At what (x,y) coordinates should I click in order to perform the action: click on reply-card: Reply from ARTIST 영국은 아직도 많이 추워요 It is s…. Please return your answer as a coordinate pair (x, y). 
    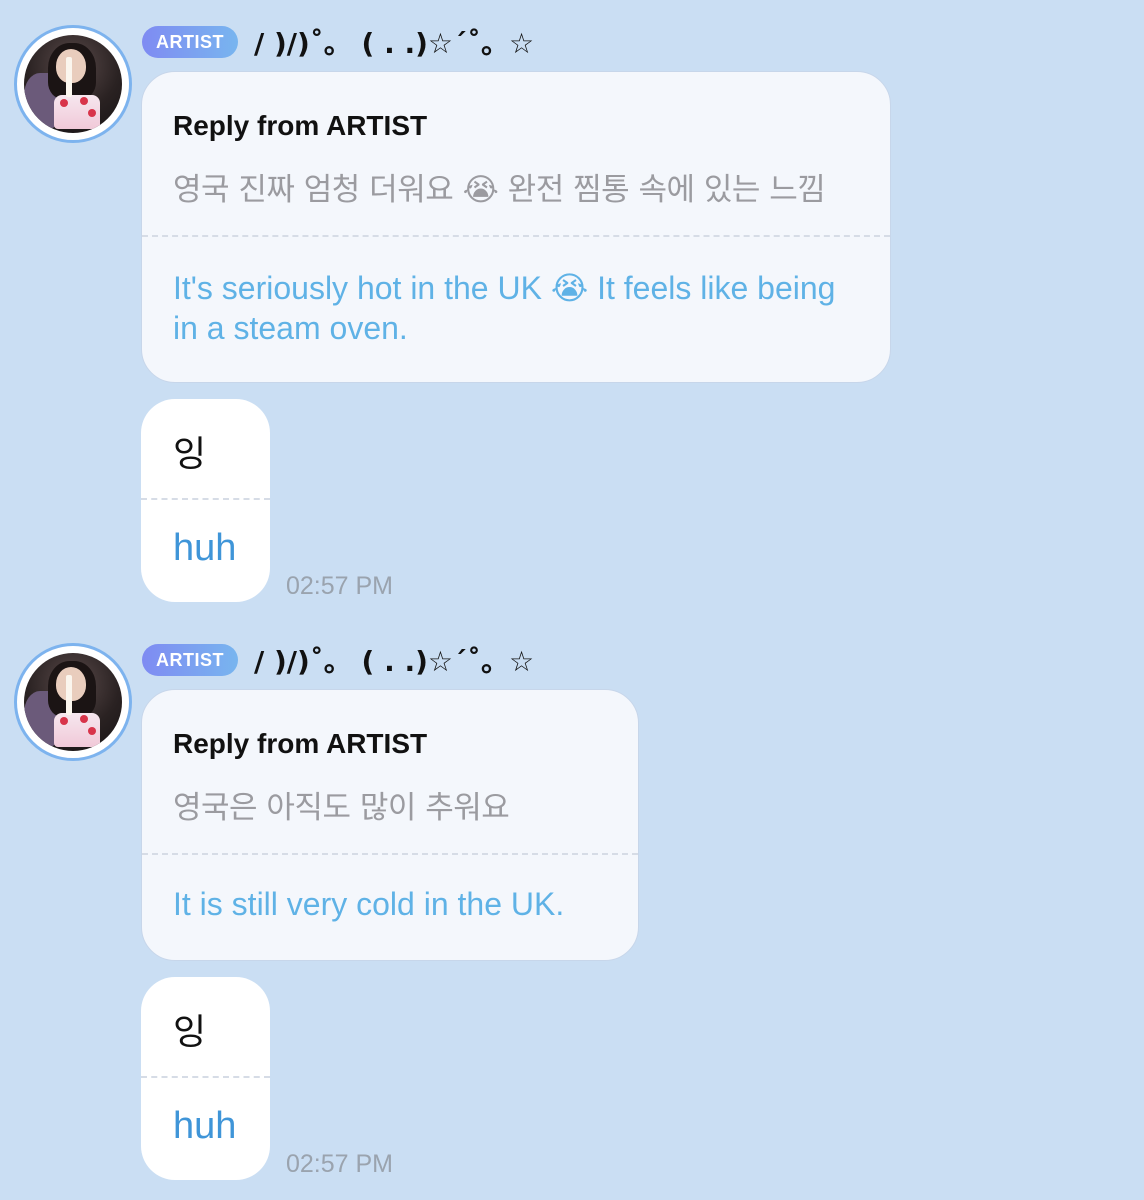
    Looking at the image, I should click on (390, 825).